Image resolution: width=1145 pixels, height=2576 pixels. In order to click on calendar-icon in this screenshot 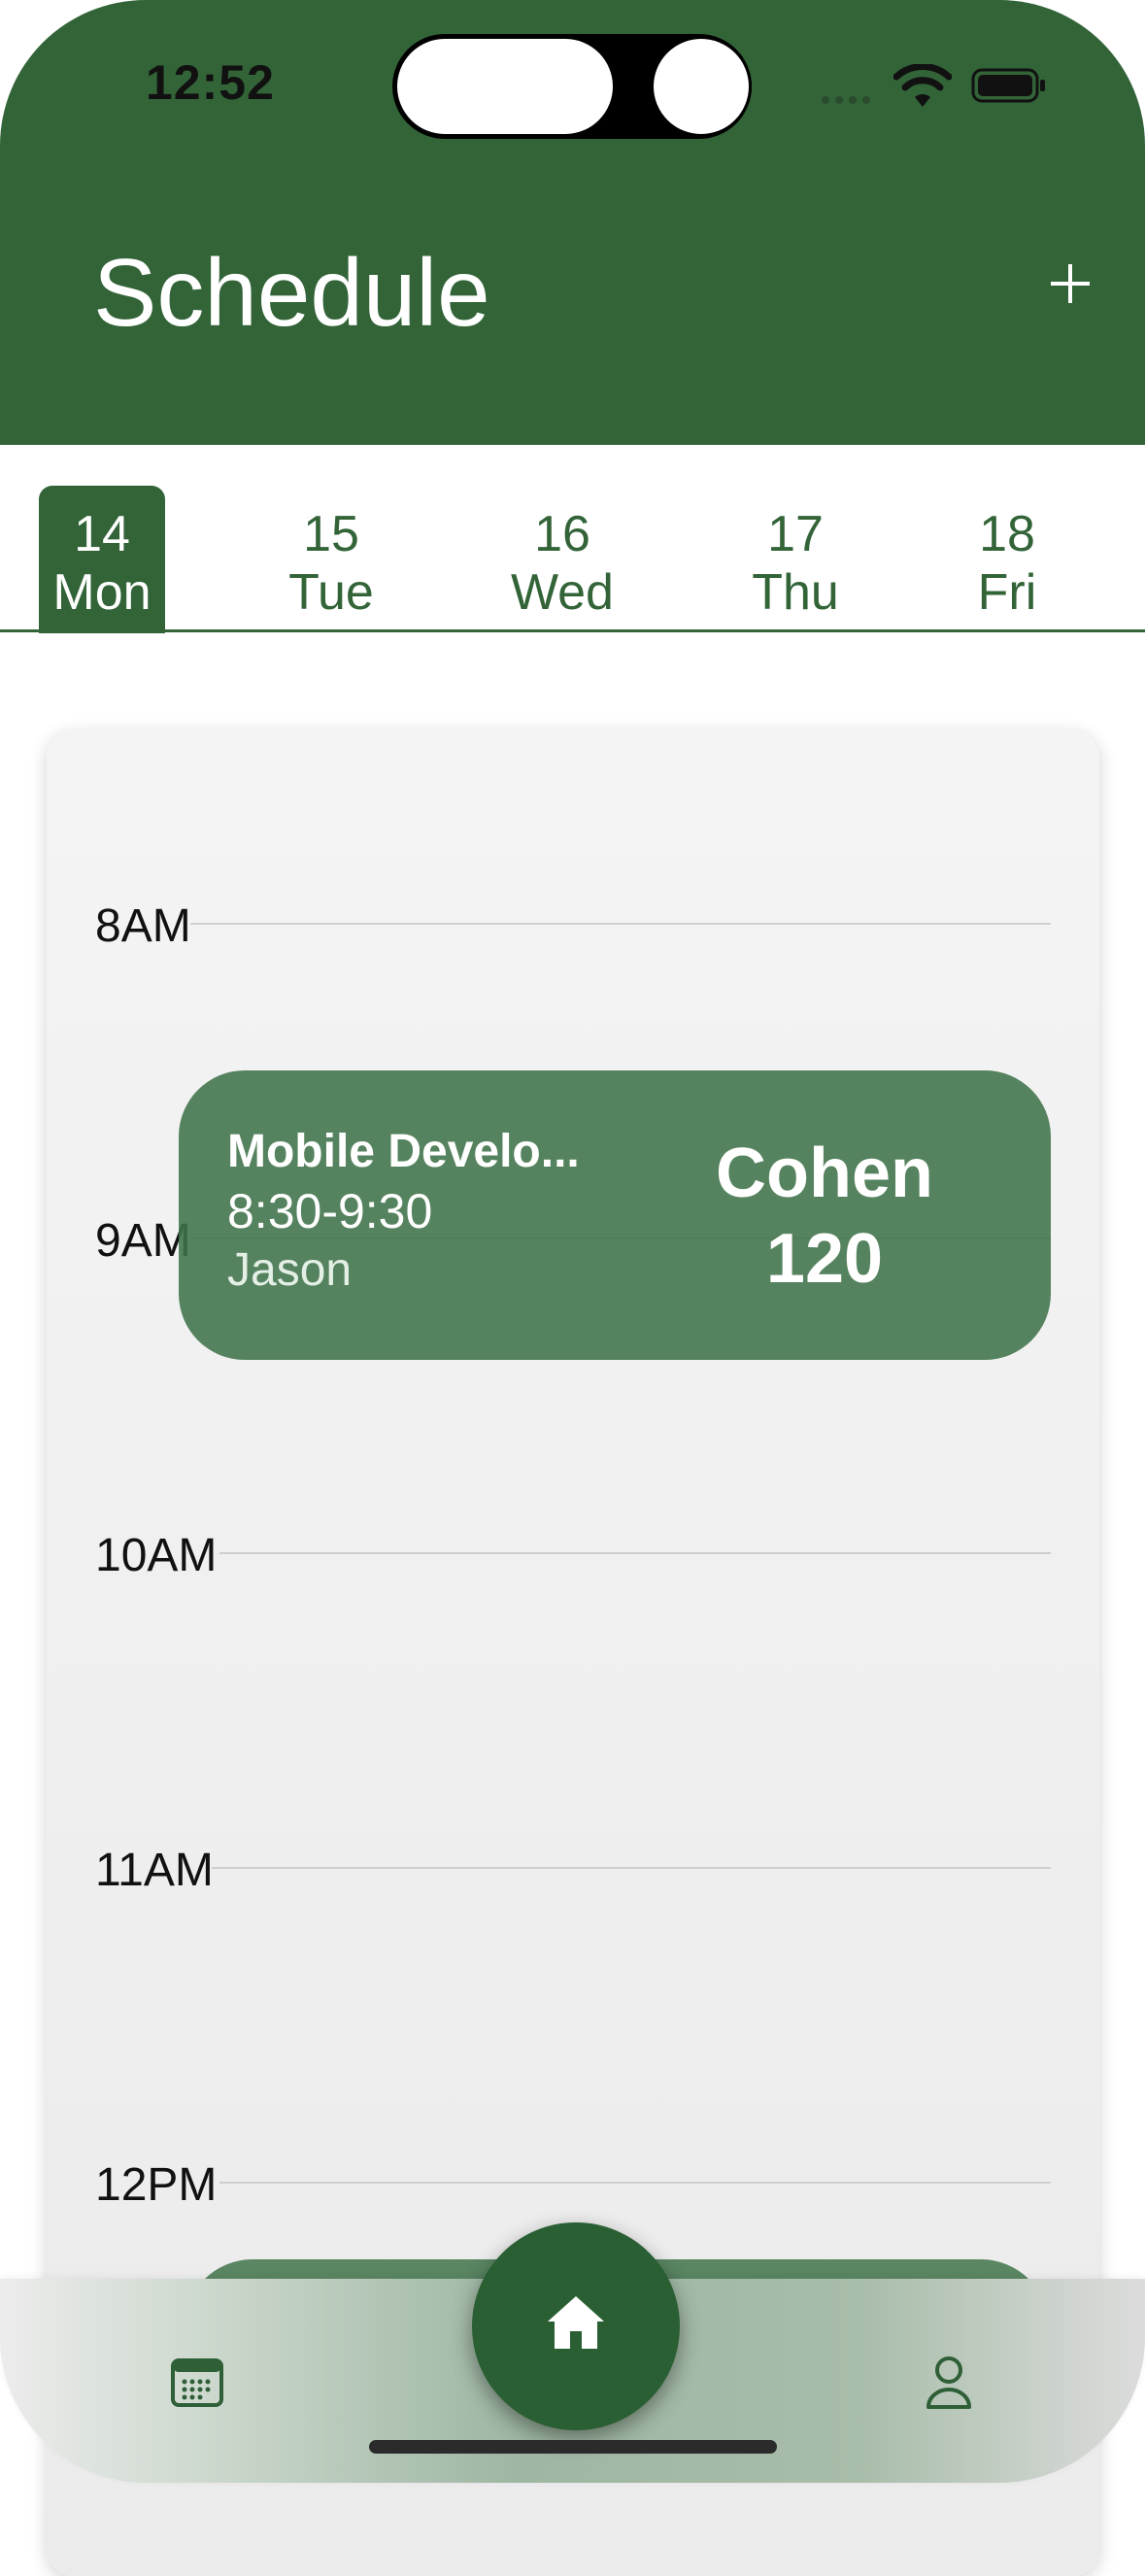, I will do `click(197, 2381)`.